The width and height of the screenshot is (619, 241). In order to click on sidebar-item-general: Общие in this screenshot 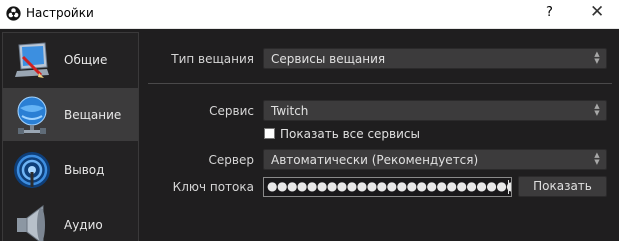, I will do `click(70, 59)`.